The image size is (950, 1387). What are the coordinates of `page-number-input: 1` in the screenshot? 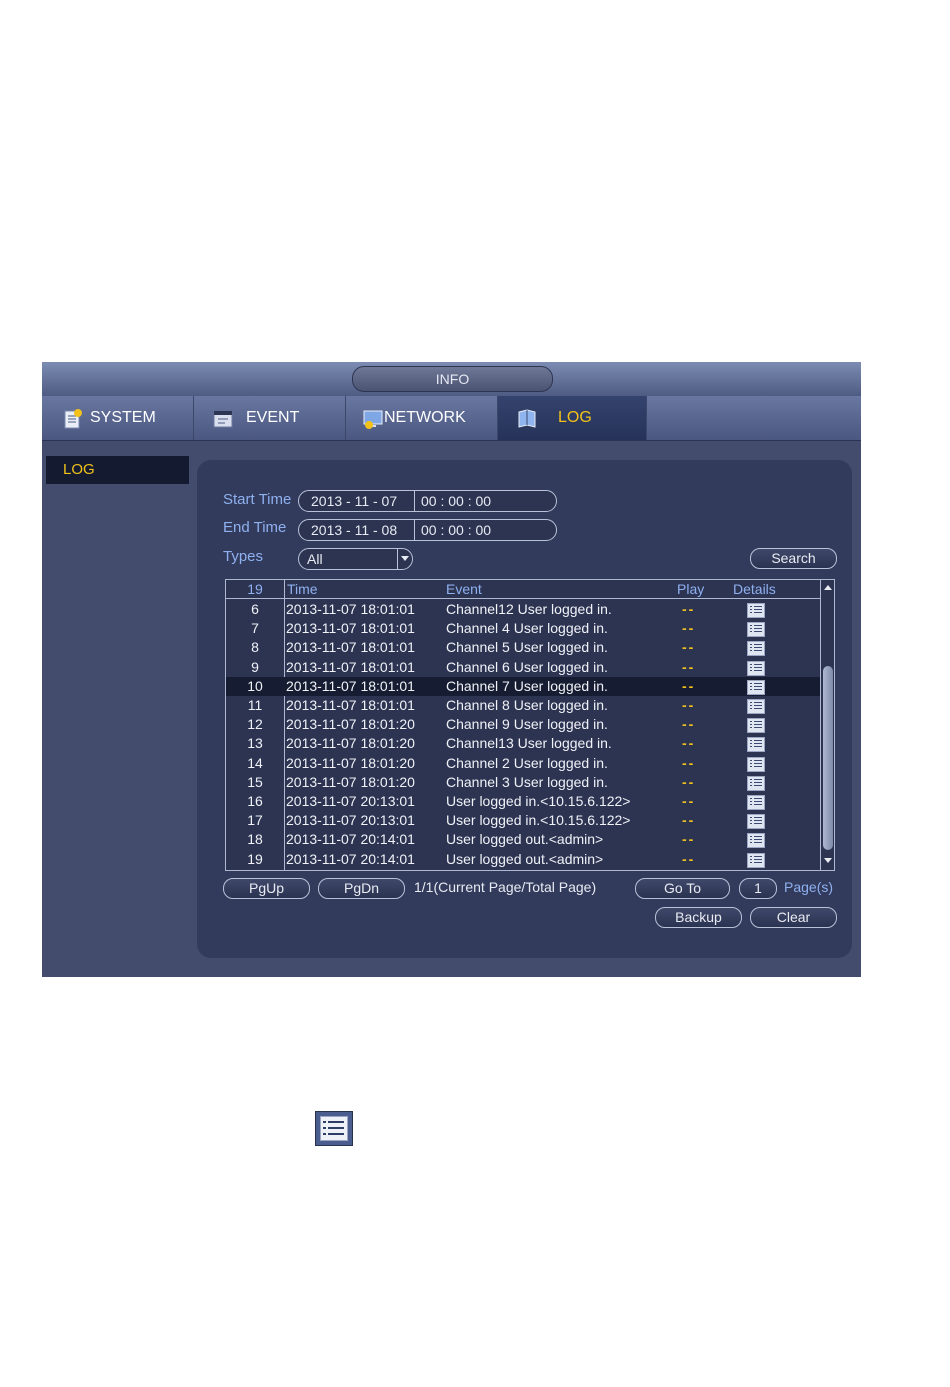 It's located at (758, 888).